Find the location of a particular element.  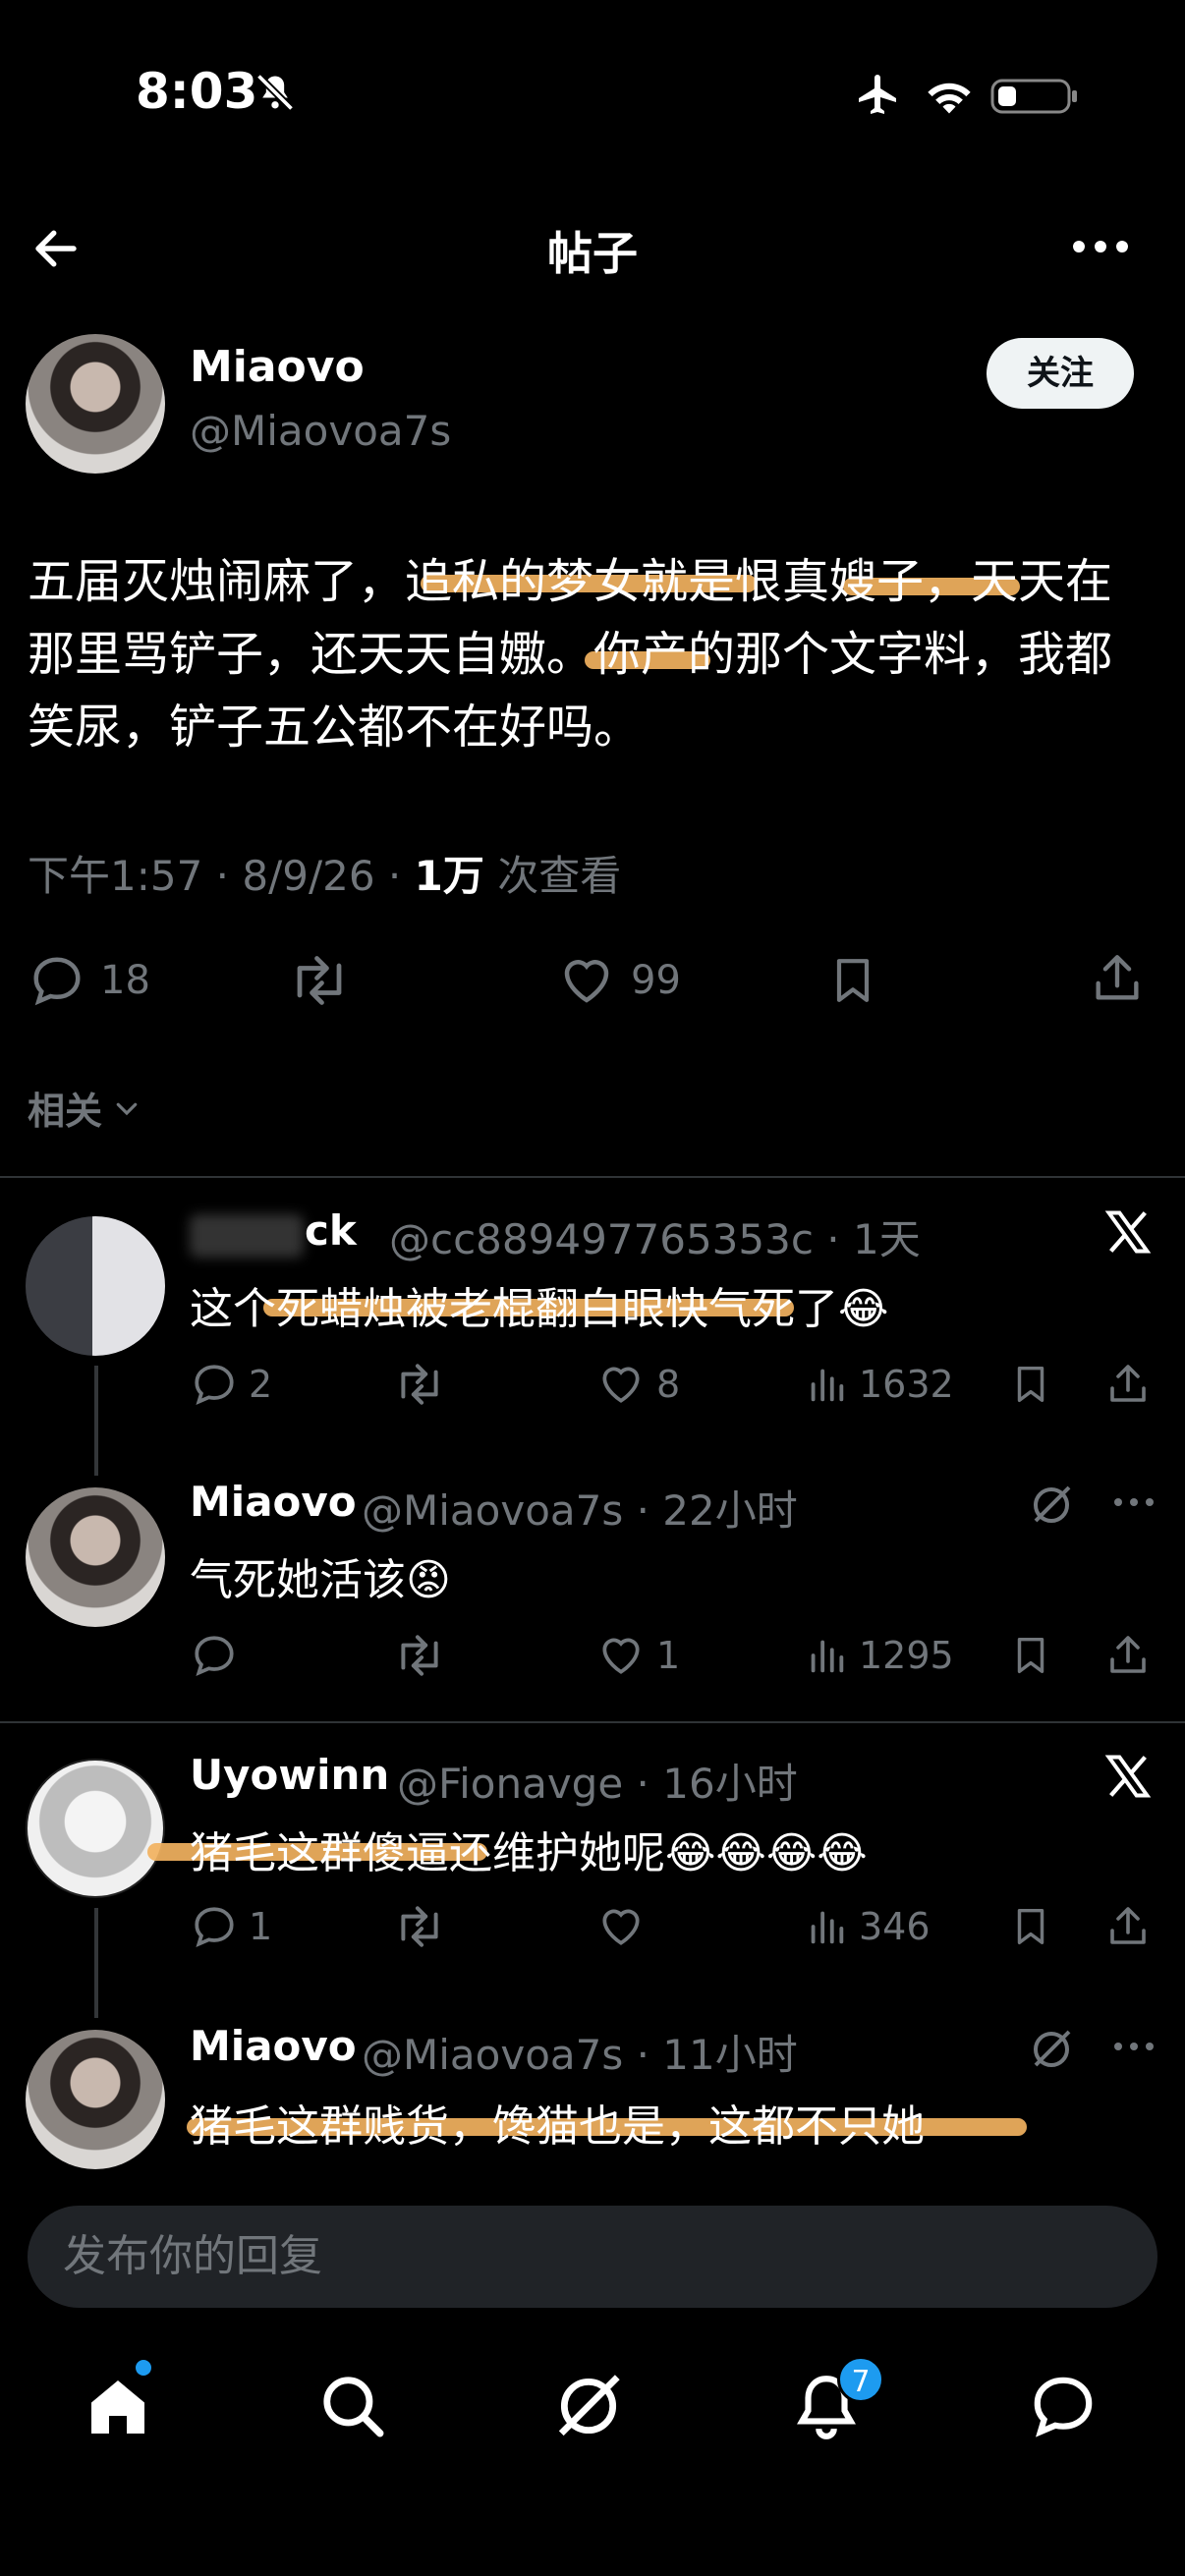

reply-handle: @cc889497765353c is located at coordinates (602, 1239).